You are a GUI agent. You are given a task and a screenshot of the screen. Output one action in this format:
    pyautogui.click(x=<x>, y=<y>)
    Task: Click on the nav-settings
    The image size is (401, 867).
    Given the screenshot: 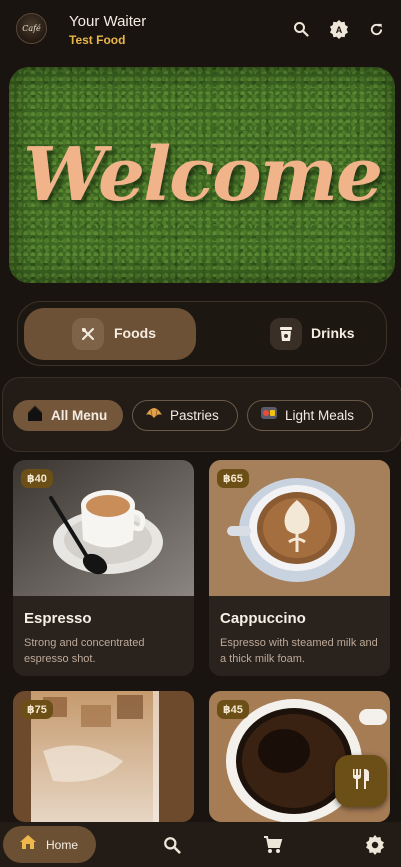 What is the action you would take?
    pyautogui.click(x=375, y=845)
    